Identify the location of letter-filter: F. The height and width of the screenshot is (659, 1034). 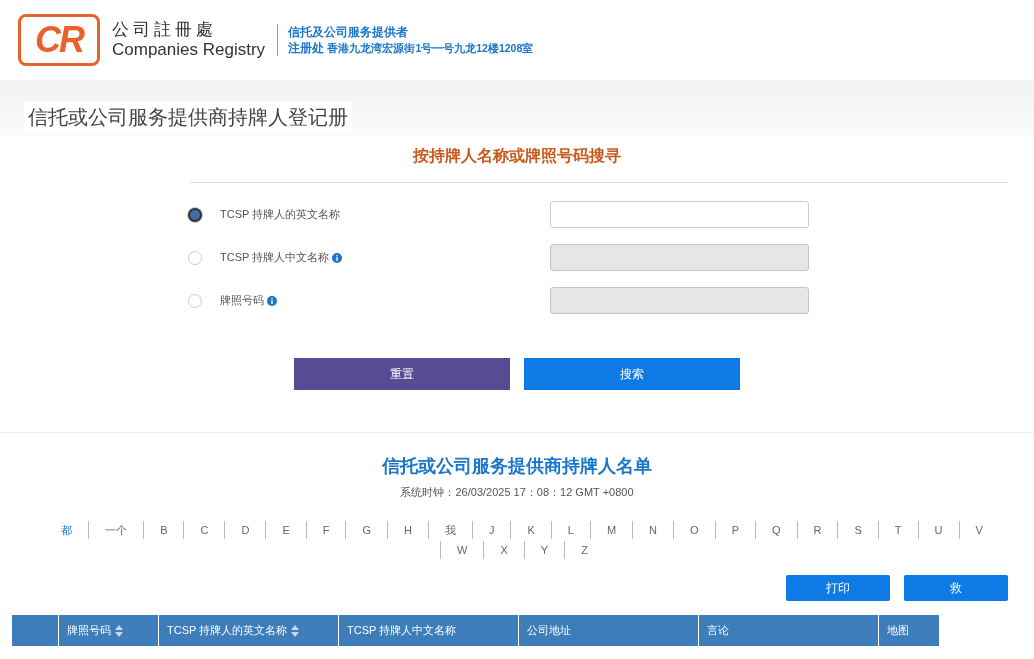
(325, 529).